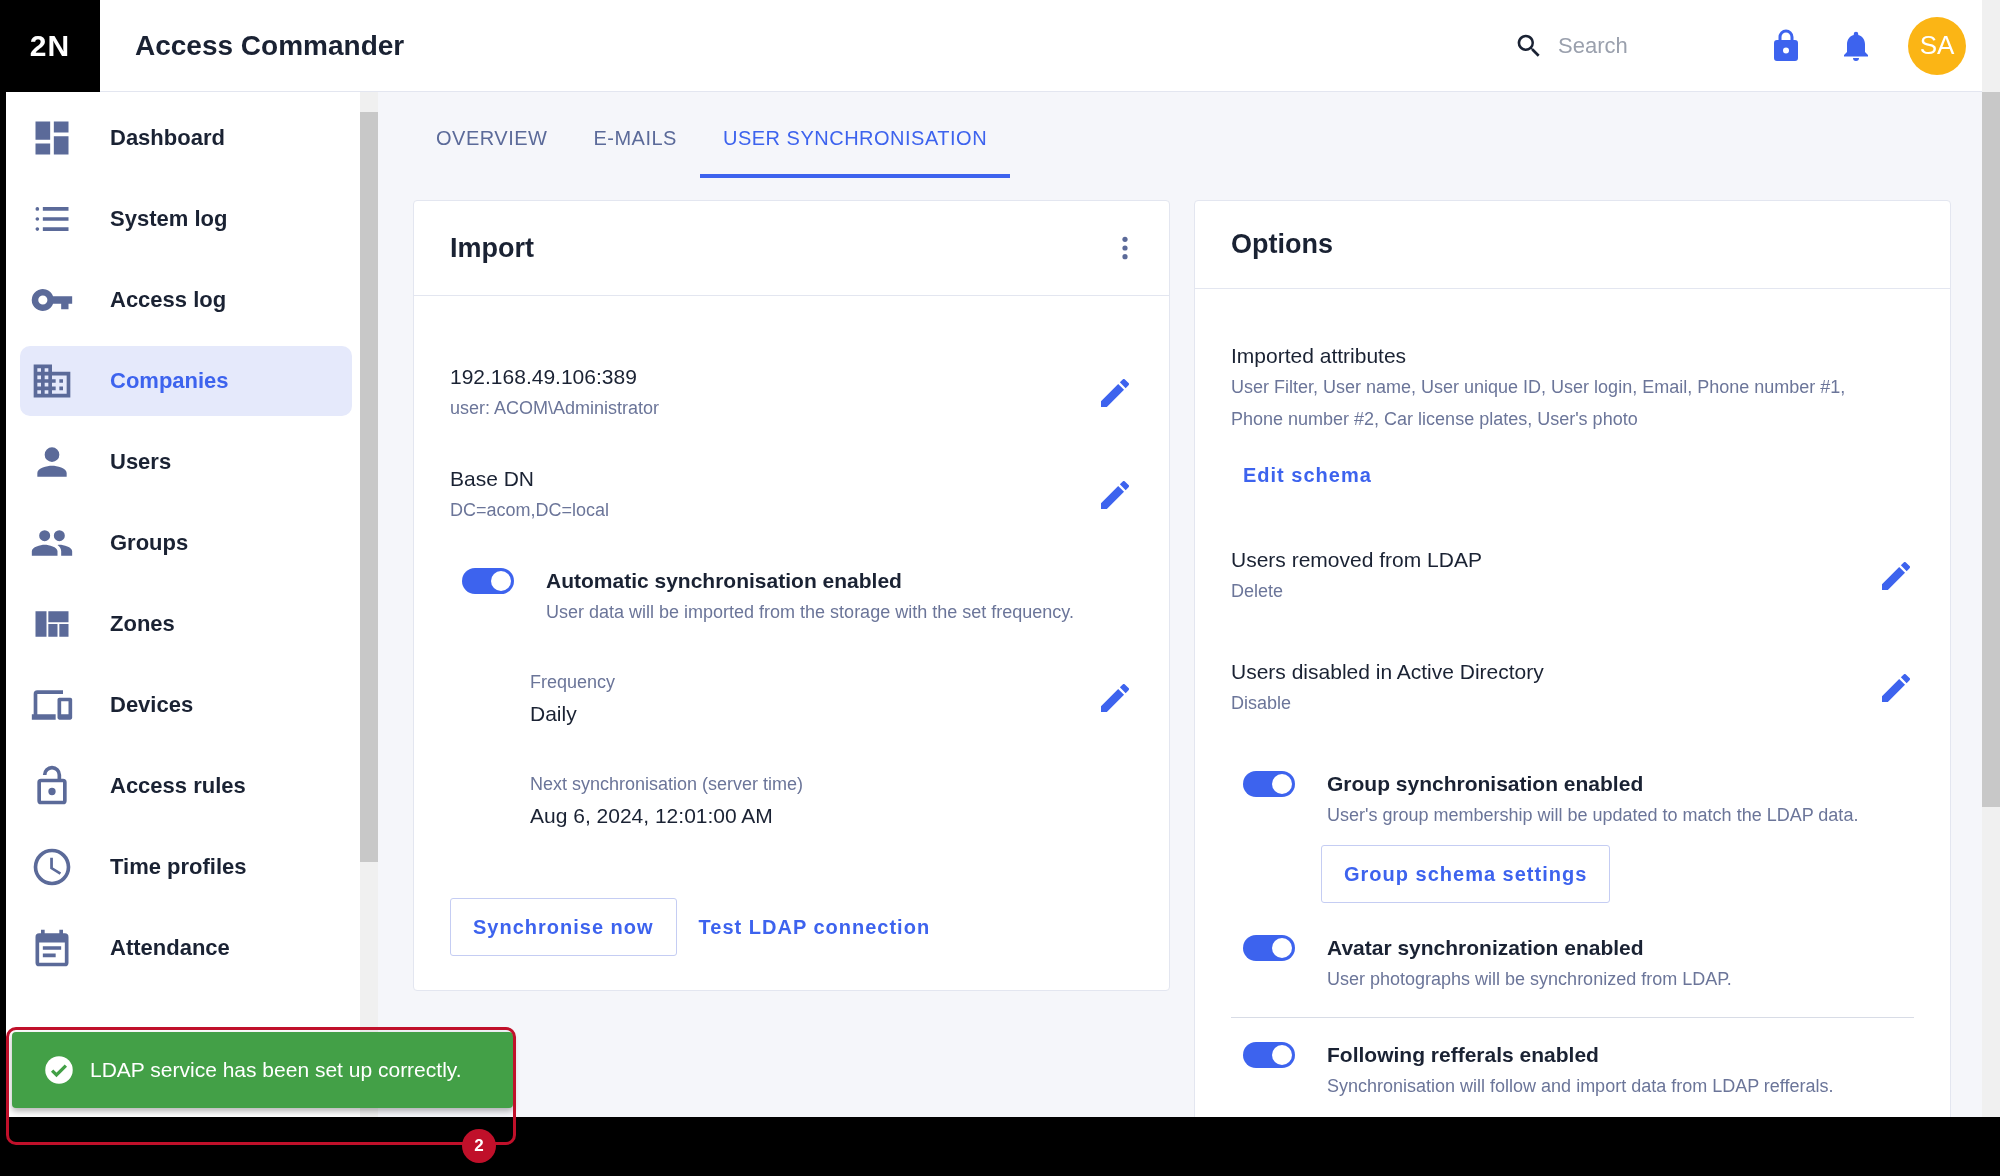 Image resolution: width=2000 pixels, height=1176 pixels. Describe the element at coordinates (1356, 560) in the screenshot. I see `entry-title: Users removed from LDAP` at that location.